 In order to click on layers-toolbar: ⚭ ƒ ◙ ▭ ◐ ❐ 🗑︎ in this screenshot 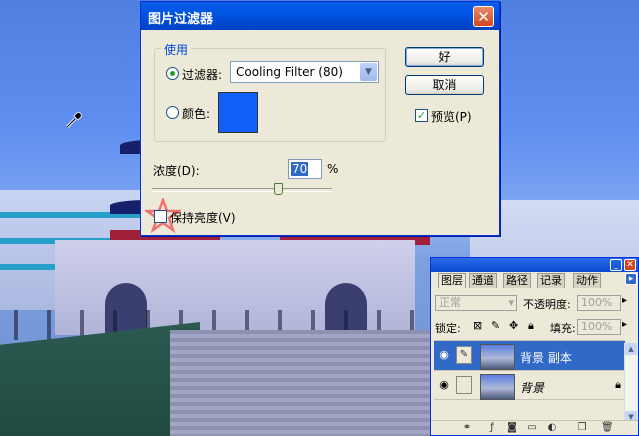, I will do `click(534, 427)`.